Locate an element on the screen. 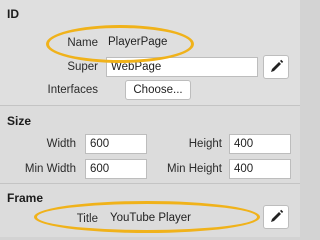  super-edit-button is located at coordinates (276, 67).